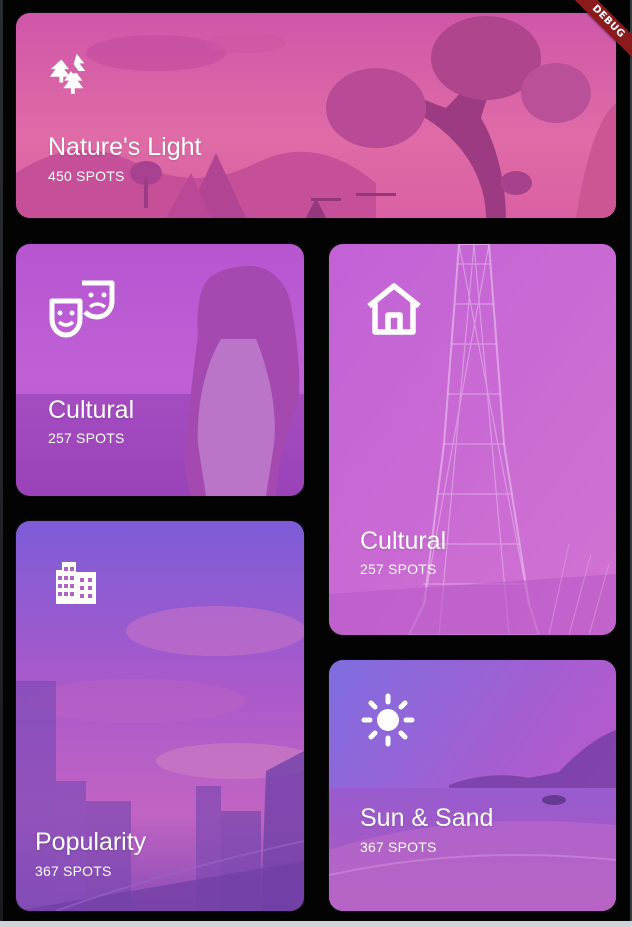 Image resolution: width=632 pixels, height=927 pixels. What do you see at coordinates (394, 309) in the screenshot?
I see `home-icon` at bounding box center [394, 309].